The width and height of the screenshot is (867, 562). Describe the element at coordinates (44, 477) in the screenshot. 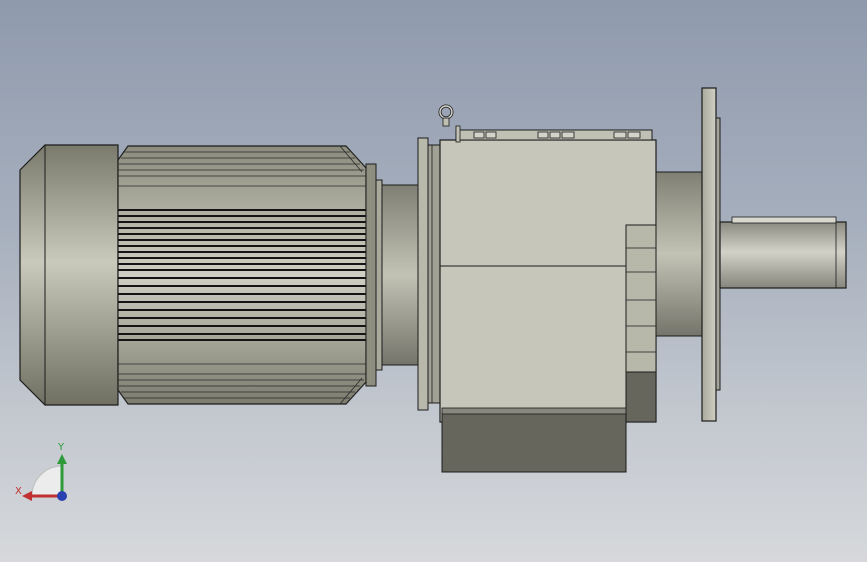

I see `orientation-triad` at that location.